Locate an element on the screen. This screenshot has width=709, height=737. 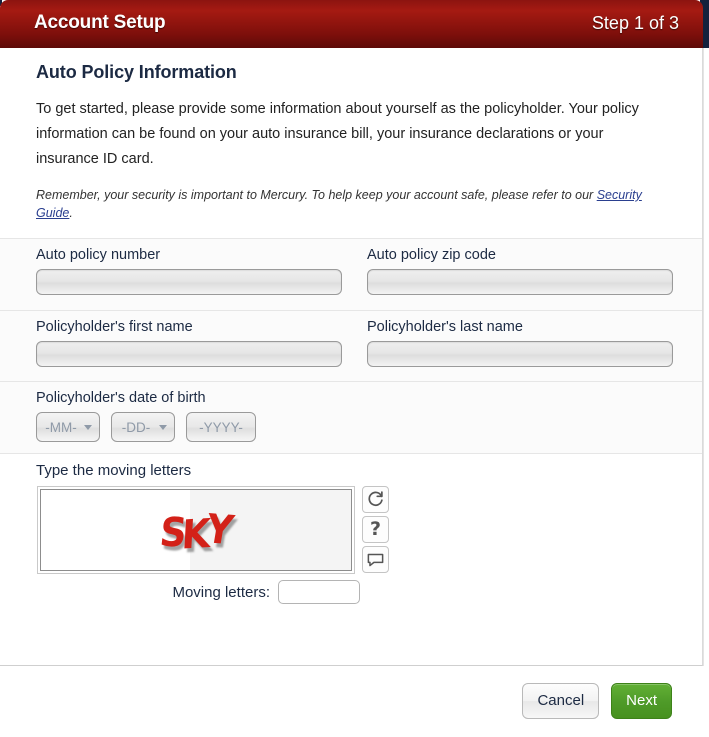
question-mark-icon: ? is located at coordinates (375, 529).